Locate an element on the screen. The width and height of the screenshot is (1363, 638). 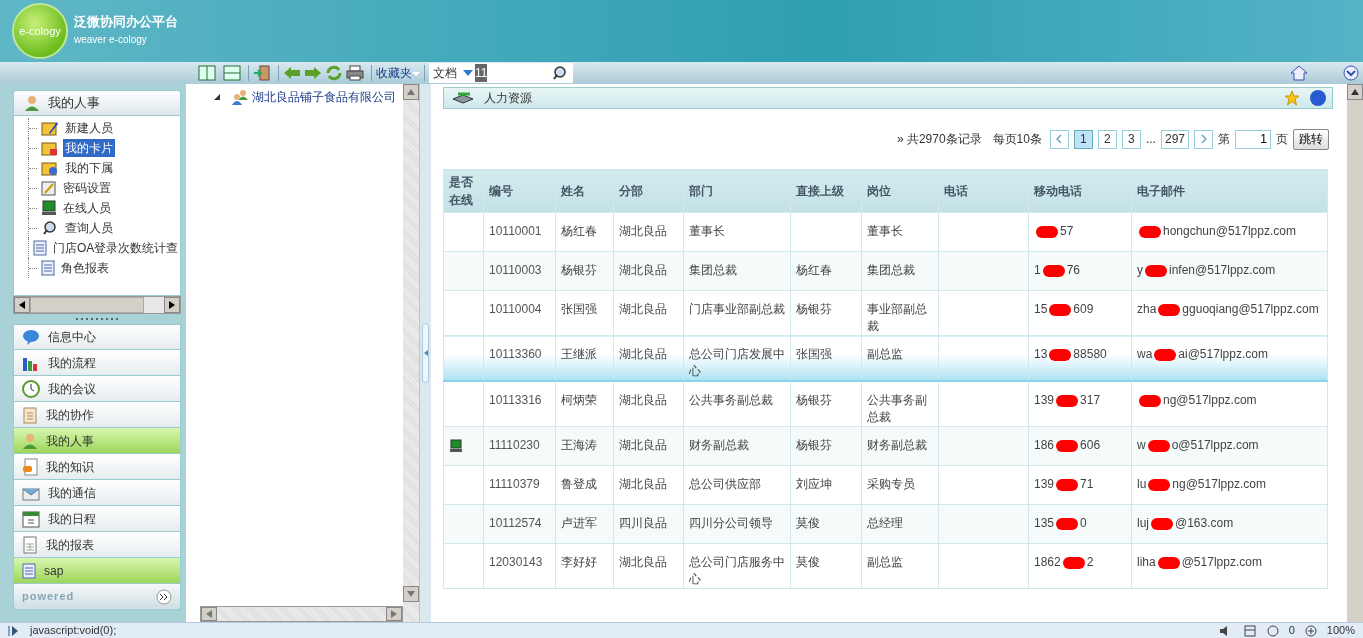
tree-item: 在线人员 is located at coordinates (87, 208).